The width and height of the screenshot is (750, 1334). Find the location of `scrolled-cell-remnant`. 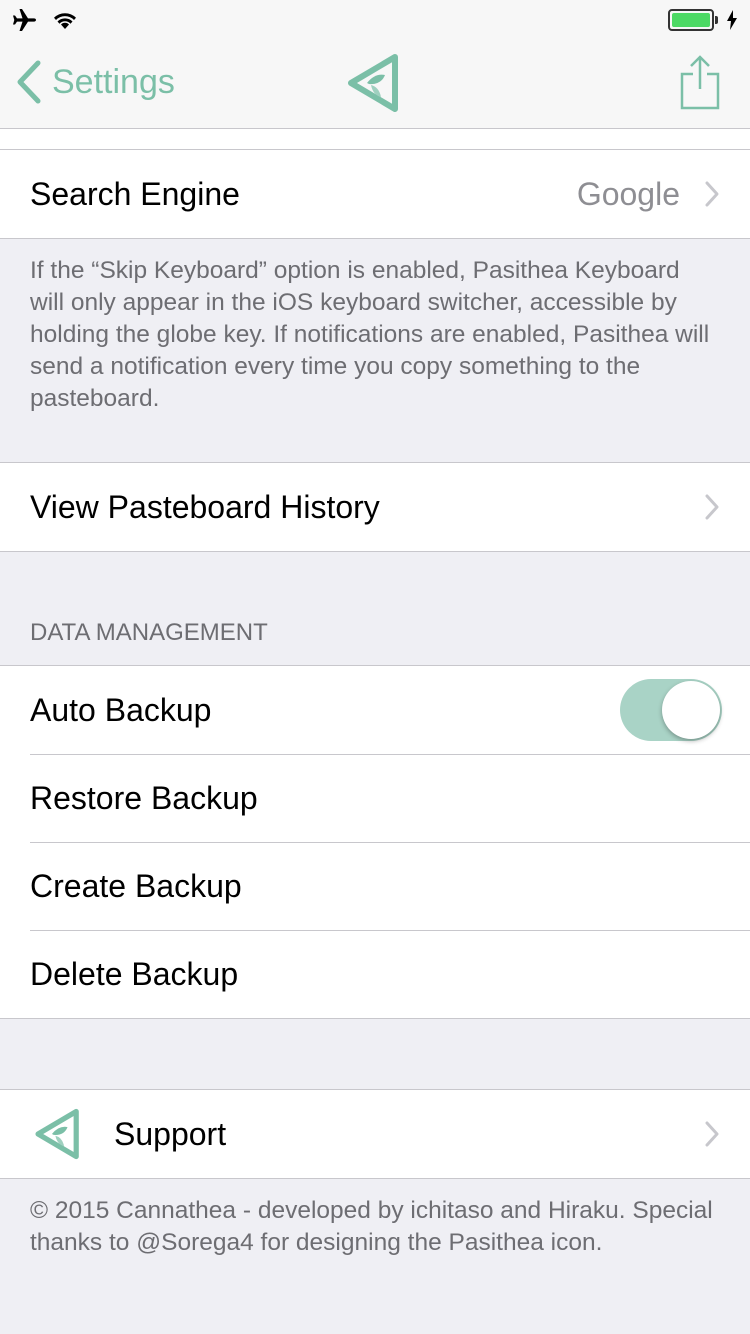

scrolled-cell-remnant is located at coordinates (375, 139).